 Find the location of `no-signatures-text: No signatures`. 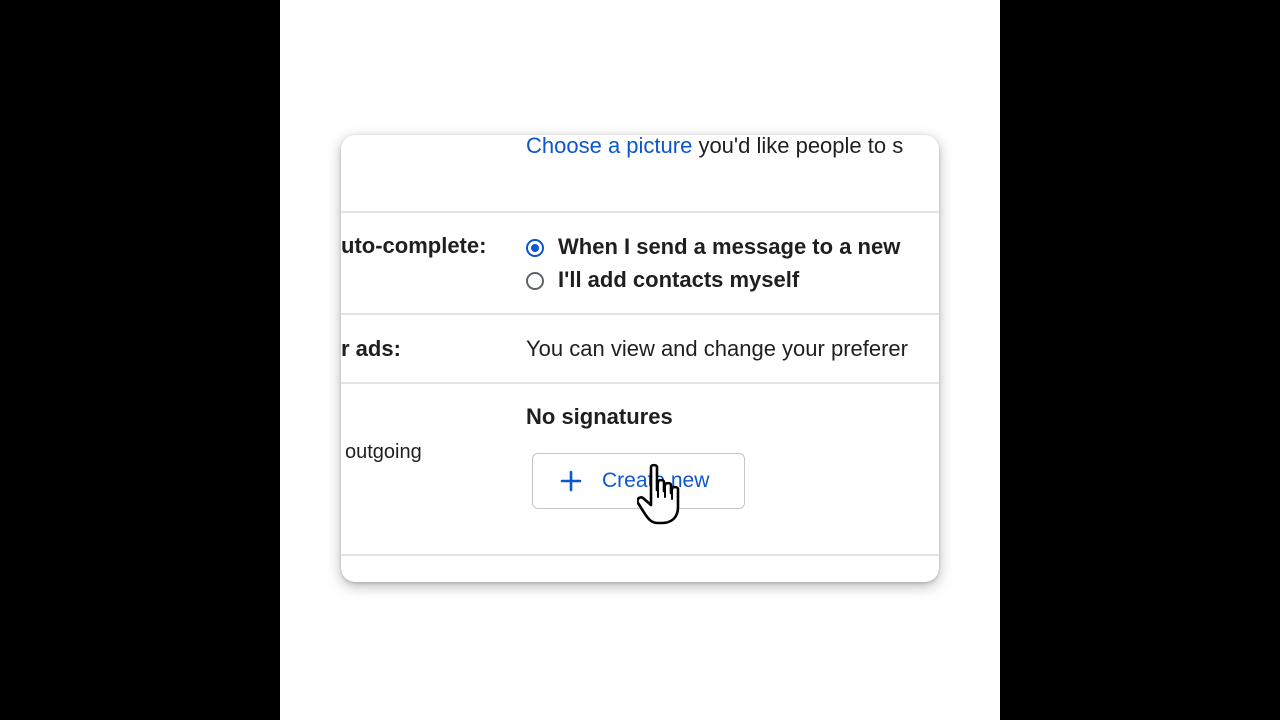

no-signatures-text: No signatures is located at coordinates (599, 416).